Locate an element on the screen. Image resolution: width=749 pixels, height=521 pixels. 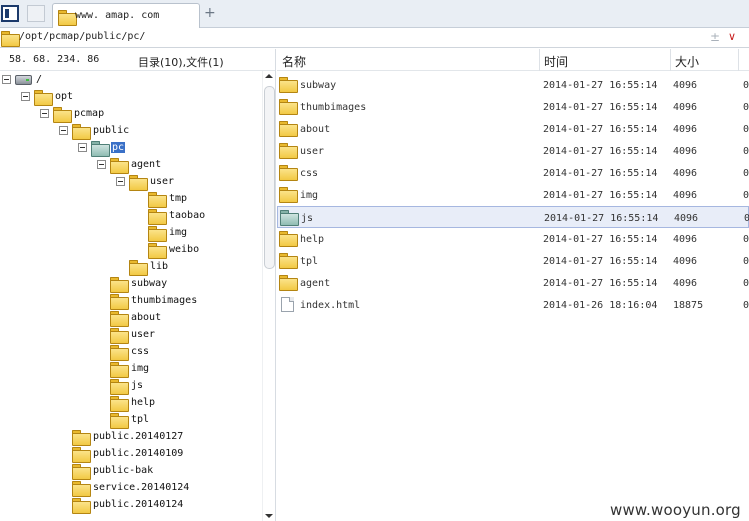
tree-node: help is located at coordinates (131, 403).